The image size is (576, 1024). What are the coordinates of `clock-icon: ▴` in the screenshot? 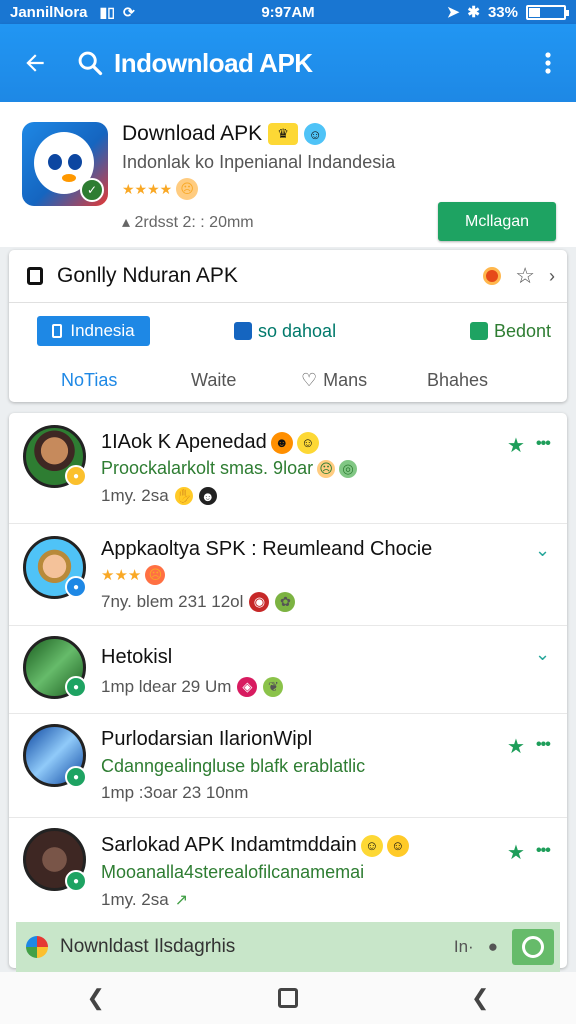 It's located at (126, 222).